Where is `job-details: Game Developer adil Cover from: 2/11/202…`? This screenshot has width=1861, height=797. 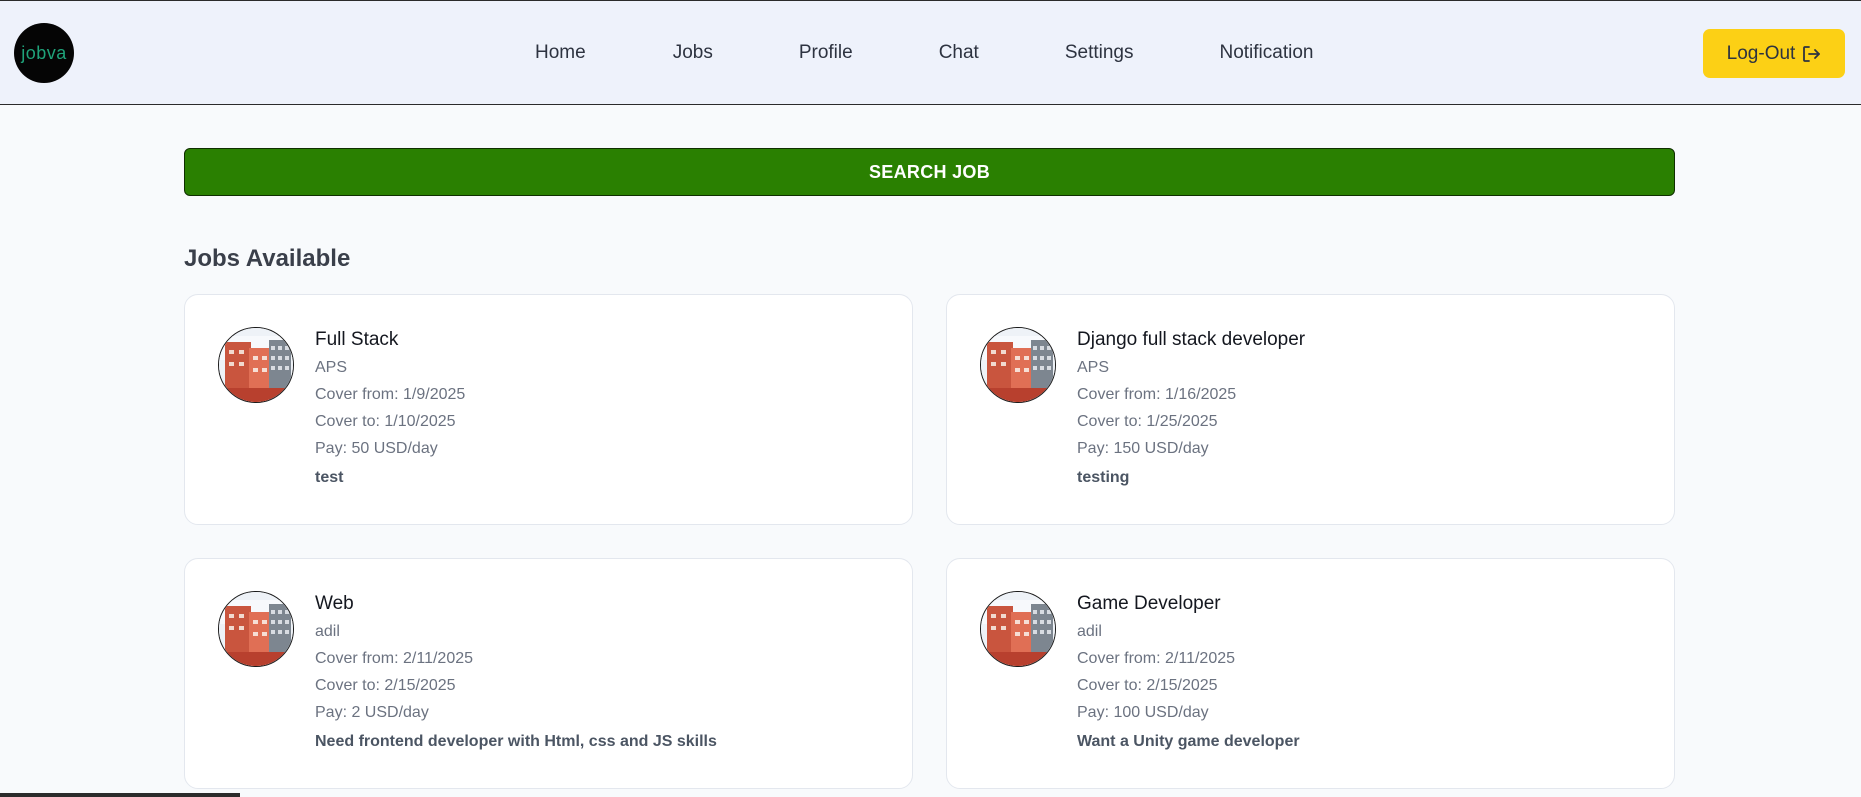
job-details: Game Developer adil Cover from: 2/11/202… is located at coordinates (1188, 673).